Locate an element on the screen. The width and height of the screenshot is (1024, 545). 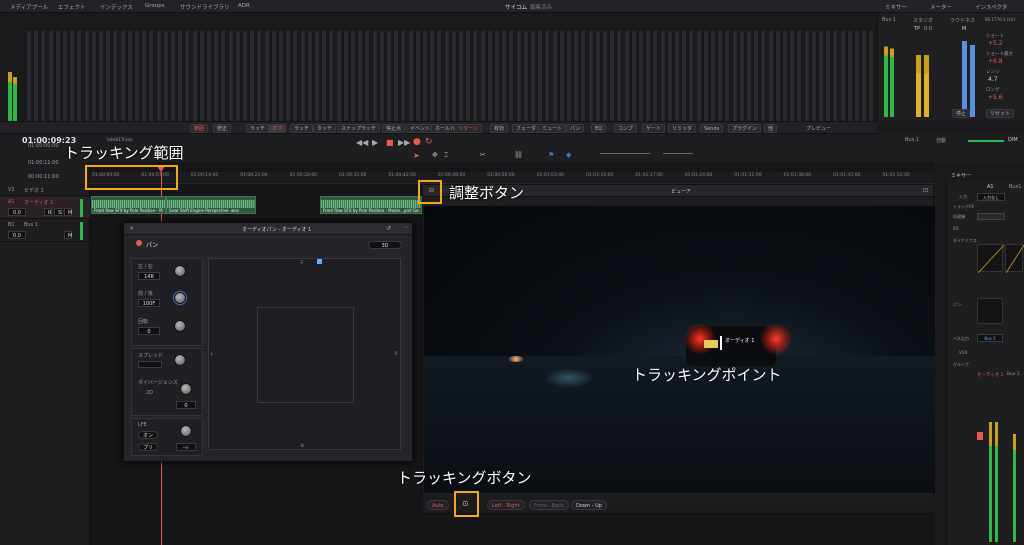
mixer-pan-pad is located at coordinates (990, 311).